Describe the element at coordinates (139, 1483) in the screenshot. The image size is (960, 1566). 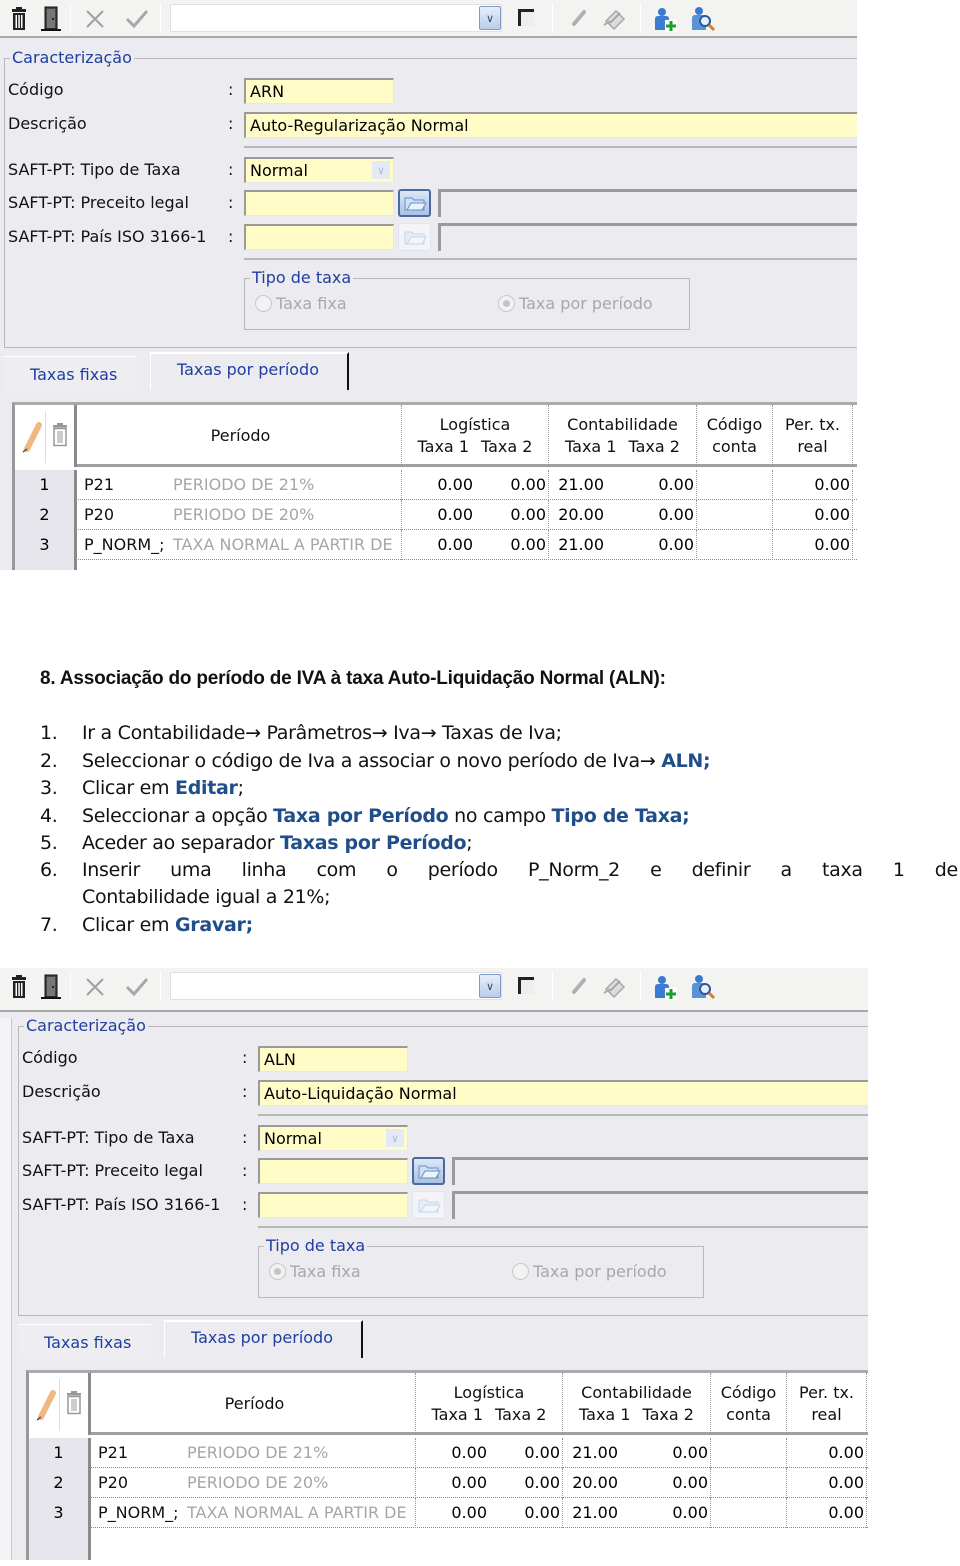
I see `period-code: P20` at that location.